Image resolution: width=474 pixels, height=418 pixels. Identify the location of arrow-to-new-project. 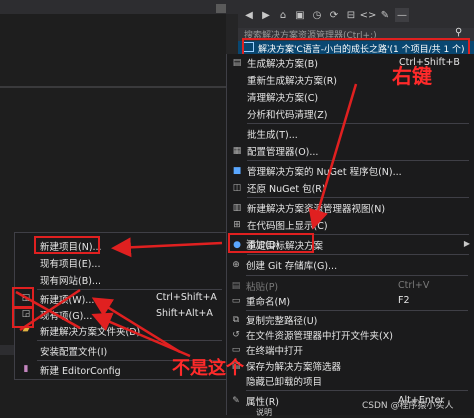
(167, 247).